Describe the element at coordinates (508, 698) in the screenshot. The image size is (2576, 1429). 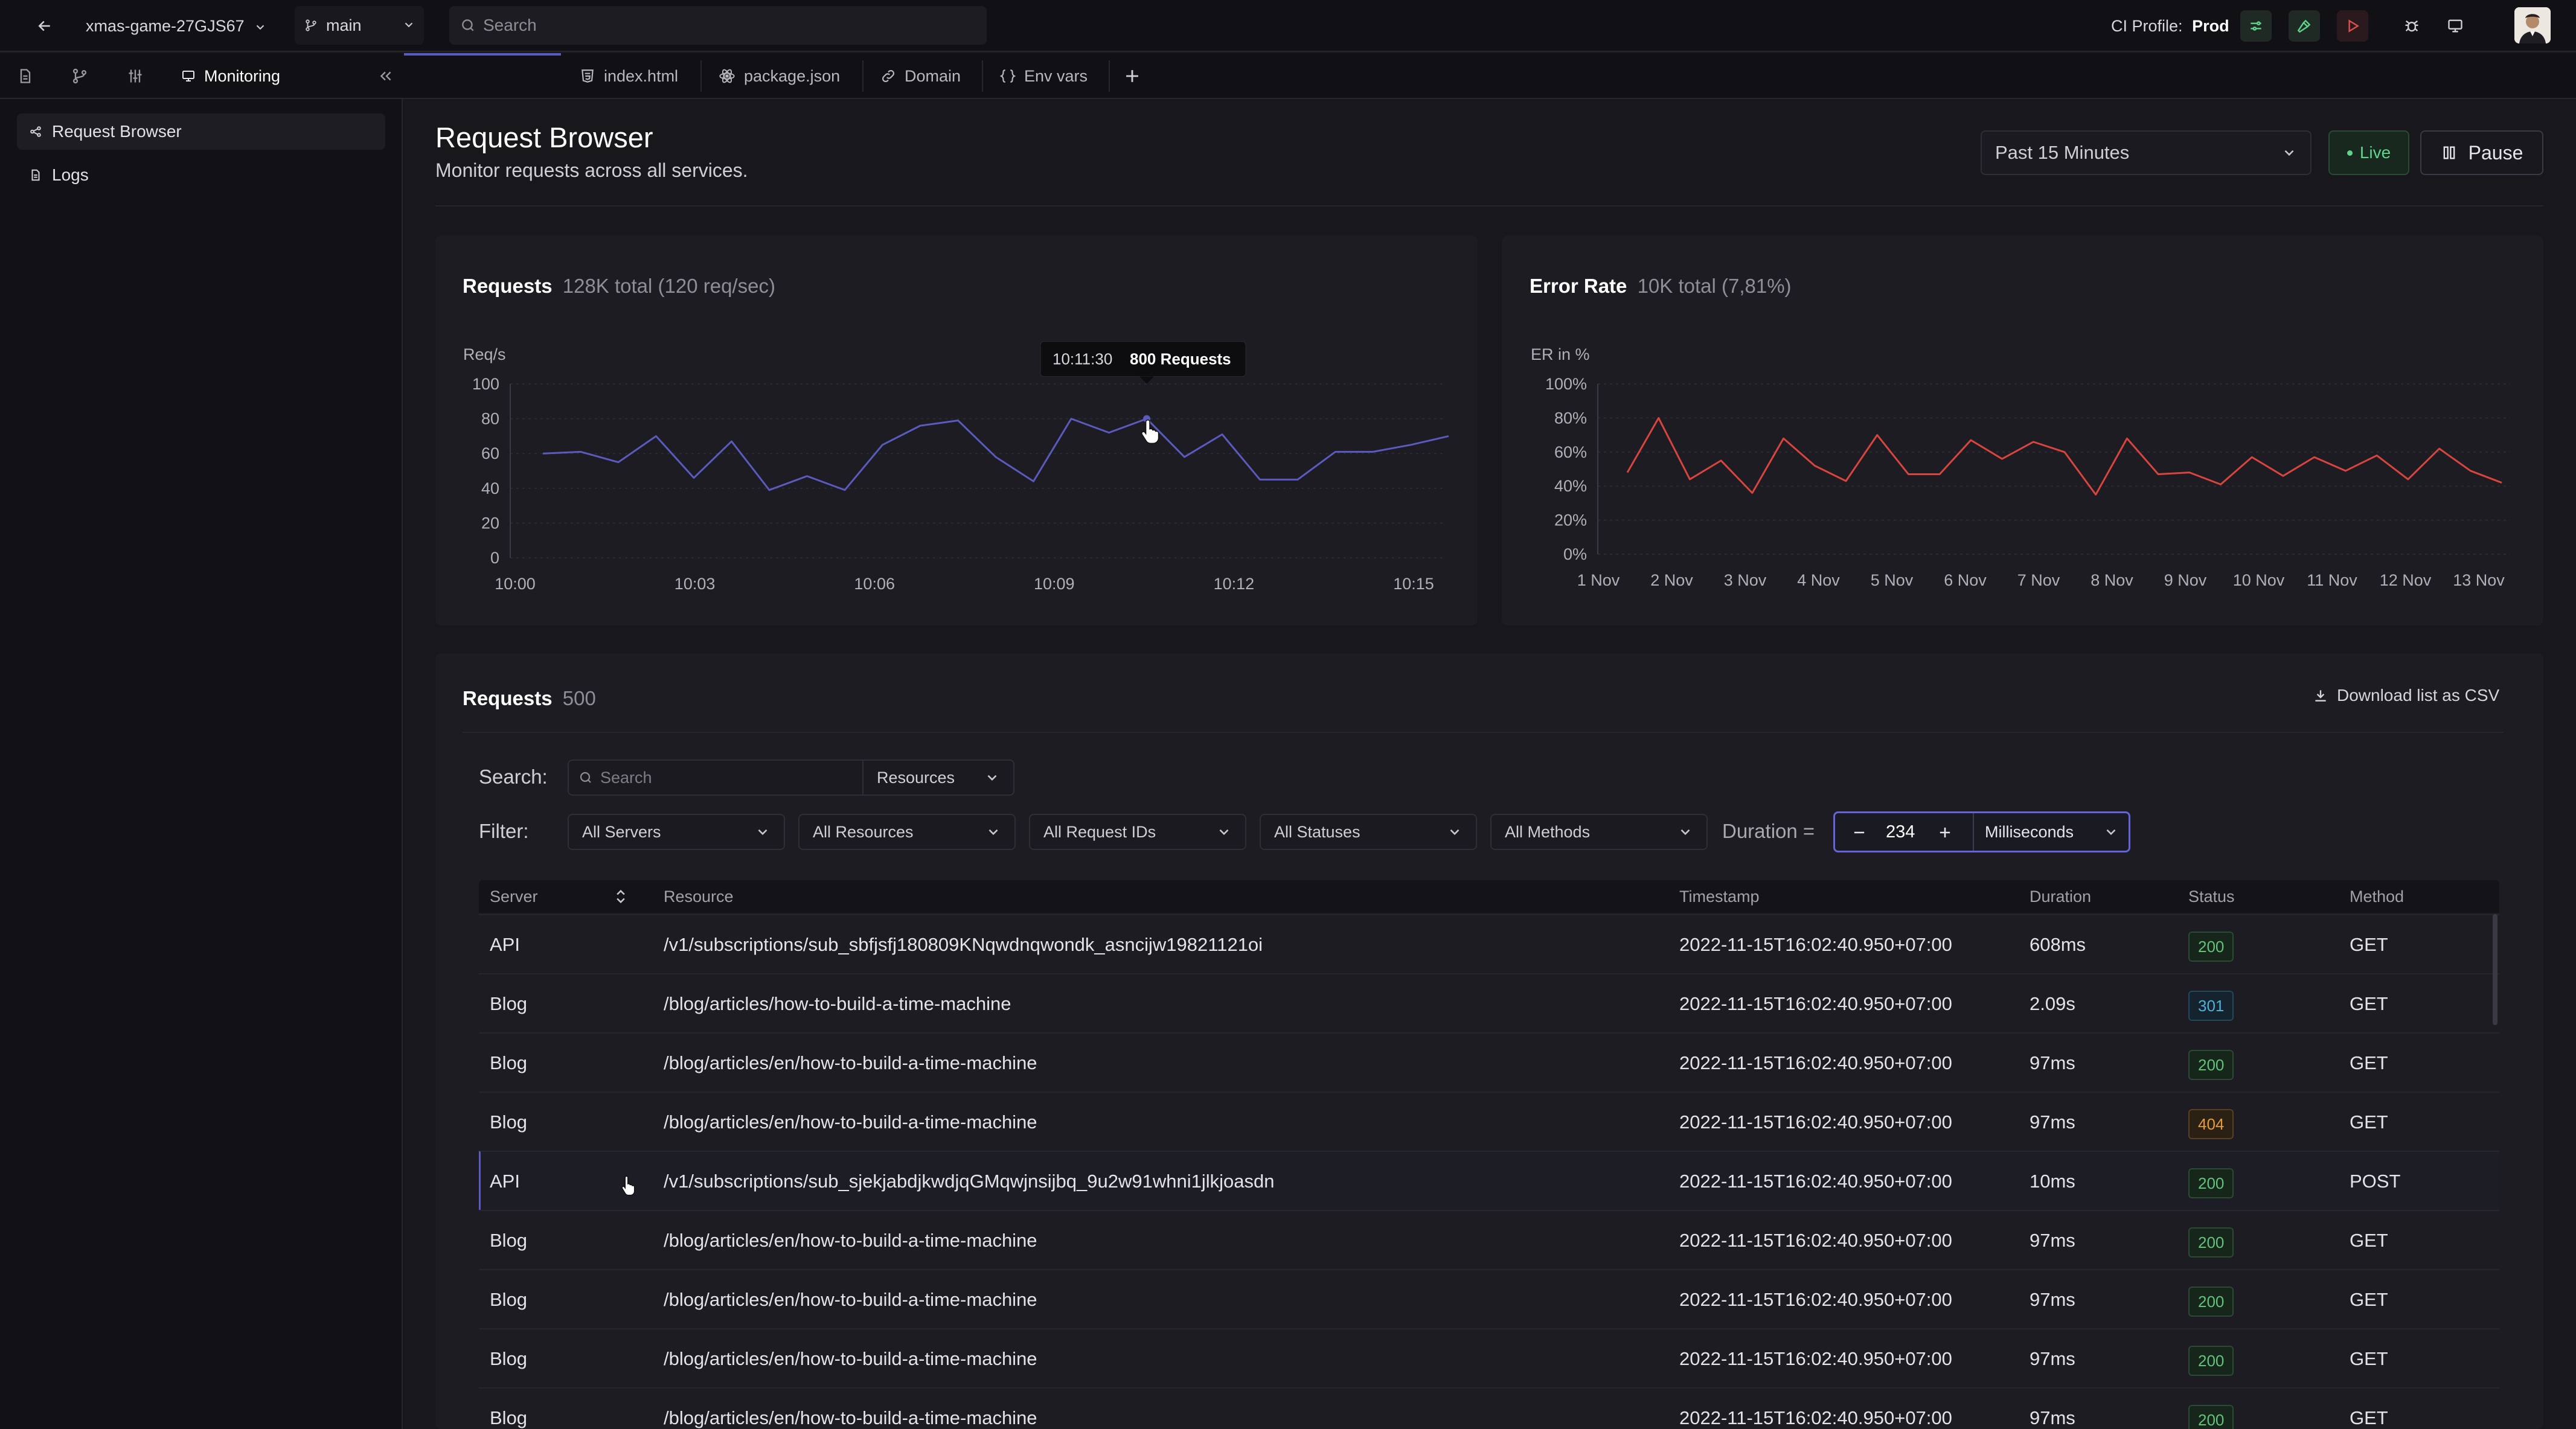
I see `requests-table-title: Requests` at that location.